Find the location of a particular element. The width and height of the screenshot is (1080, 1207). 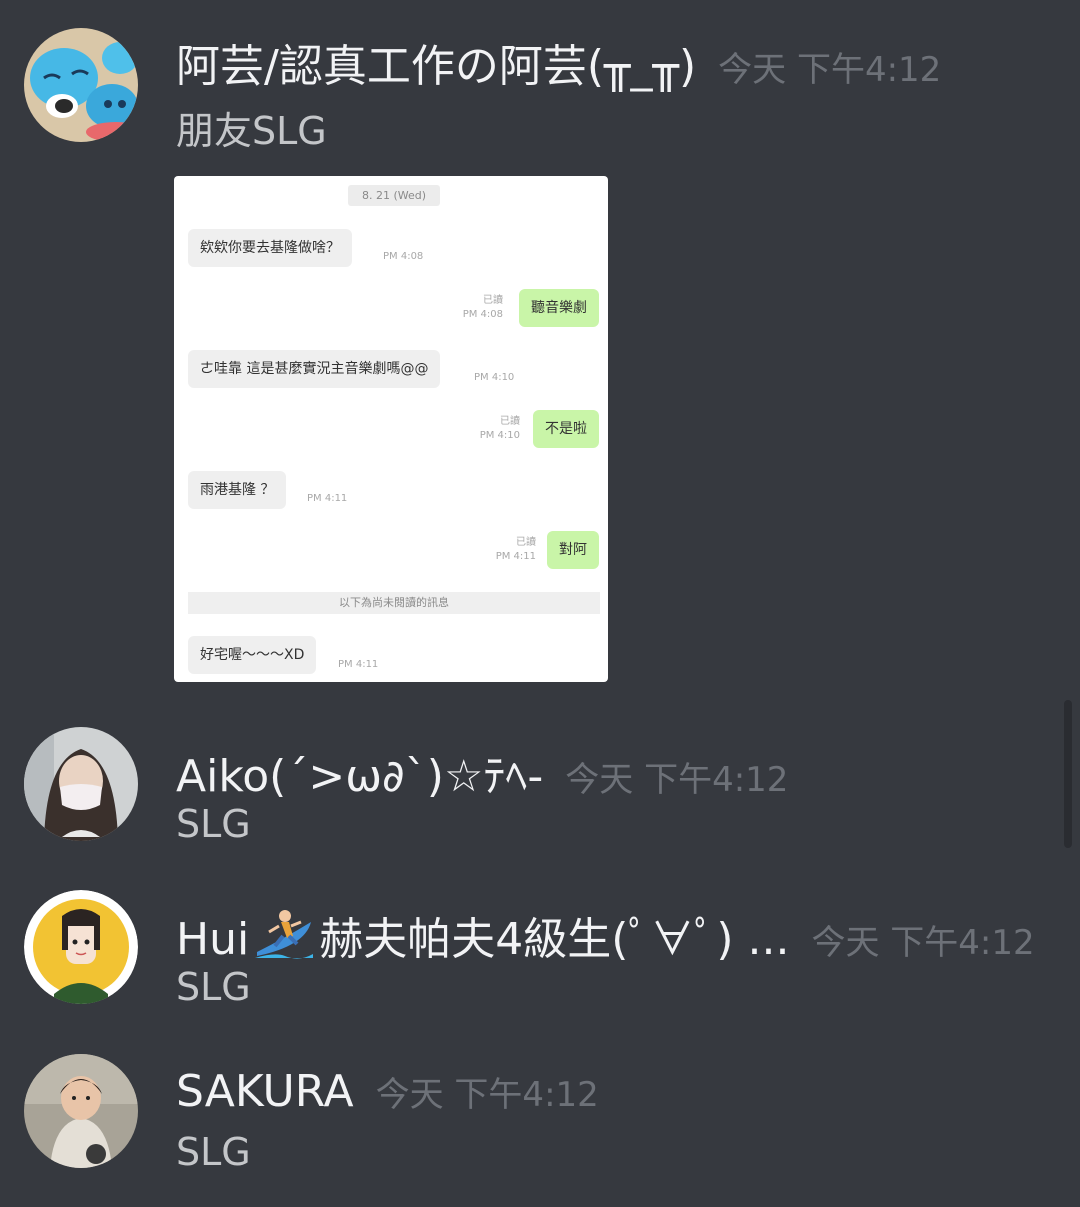

message-text: 朋友SLG is located at coordinates (251, 131).